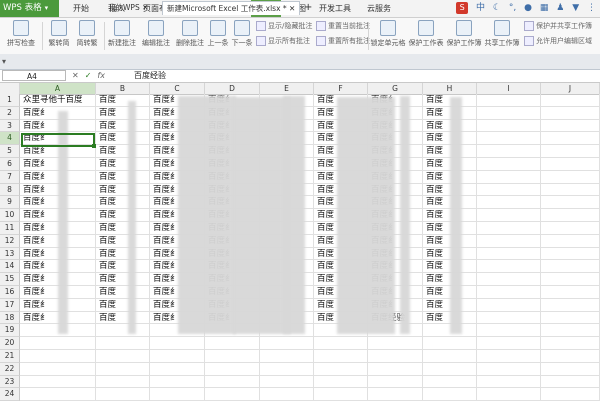 This screenshot has height=401, width=600. What do you see at coordinates (434, 114) in the screenshot?
I see `cell-h2: 百度` at bounding box center [434, 114].